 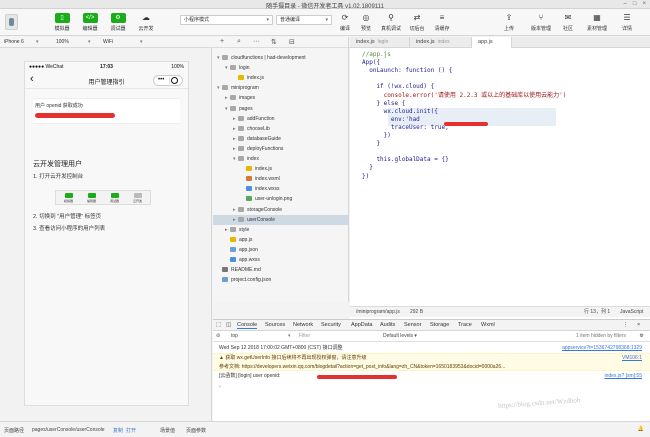 What do you see at coordinates (146, 22) in the screenshot?
I see `cloud-button: ☁ 云开发` at bounding box center [146, 22].